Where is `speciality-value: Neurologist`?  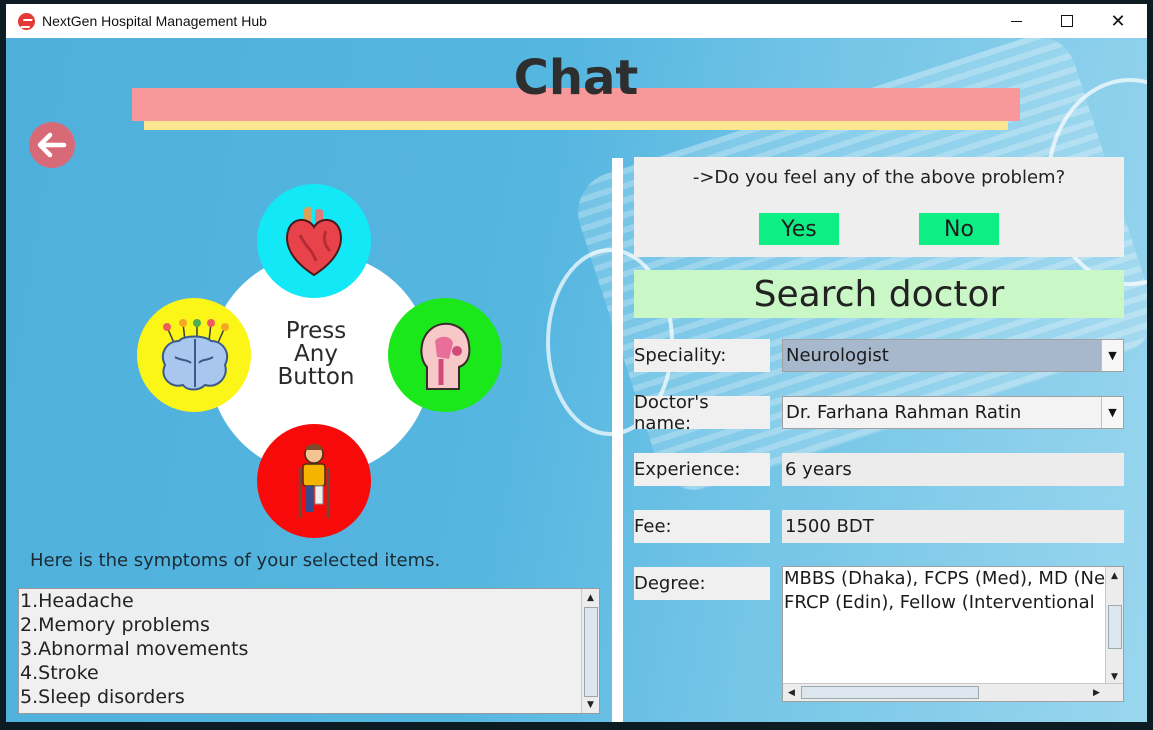 speciality-value: Neurologist is located at coordinates (837, 355).